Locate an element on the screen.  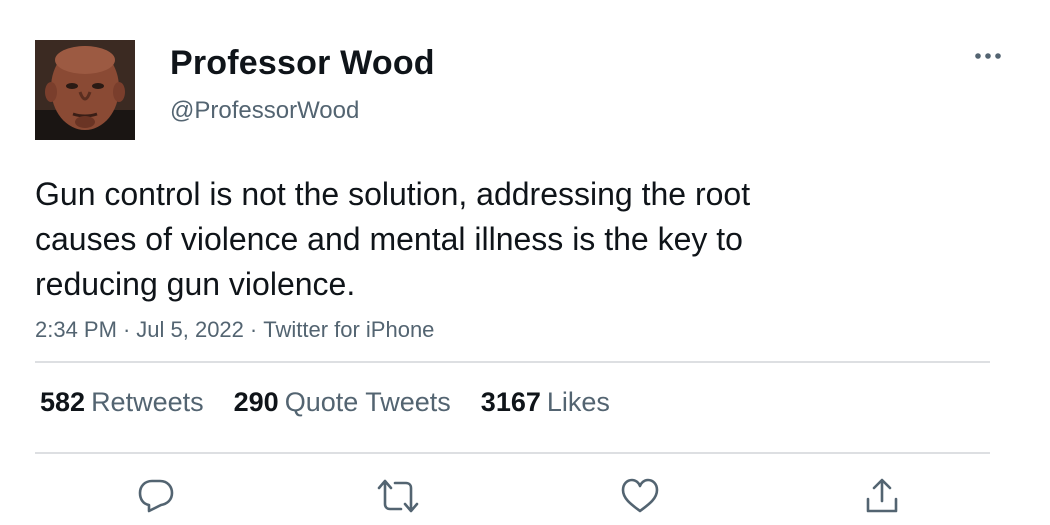
quote-tweets-label: Quote Tweets is located at coordinates (367, 402).